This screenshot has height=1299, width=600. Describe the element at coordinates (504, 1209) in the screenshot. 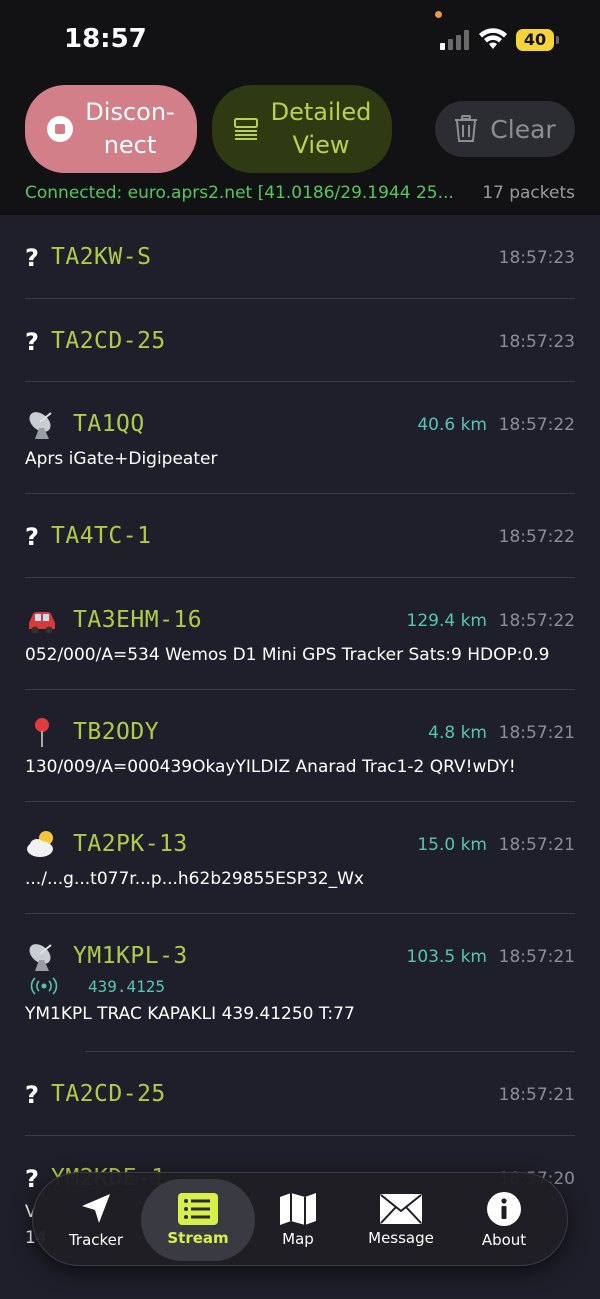

I see `info-icon` at that location.